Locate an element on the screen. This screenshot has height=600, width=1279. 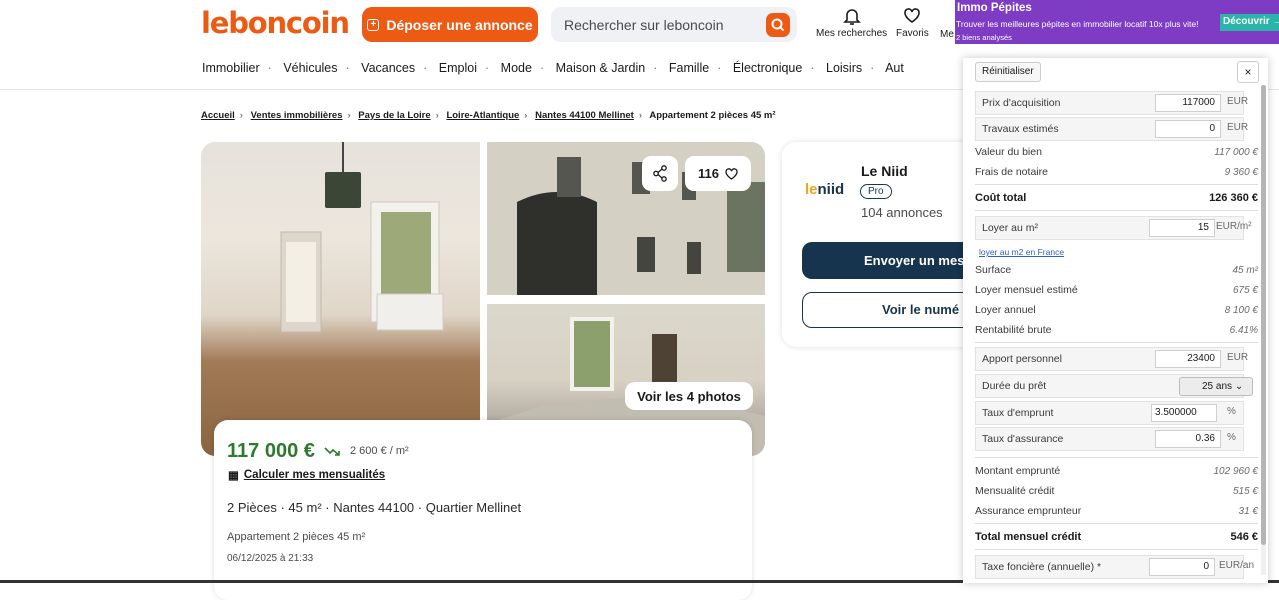
rent-per-m2-input: 15 is located at coordinates (1182, 228).